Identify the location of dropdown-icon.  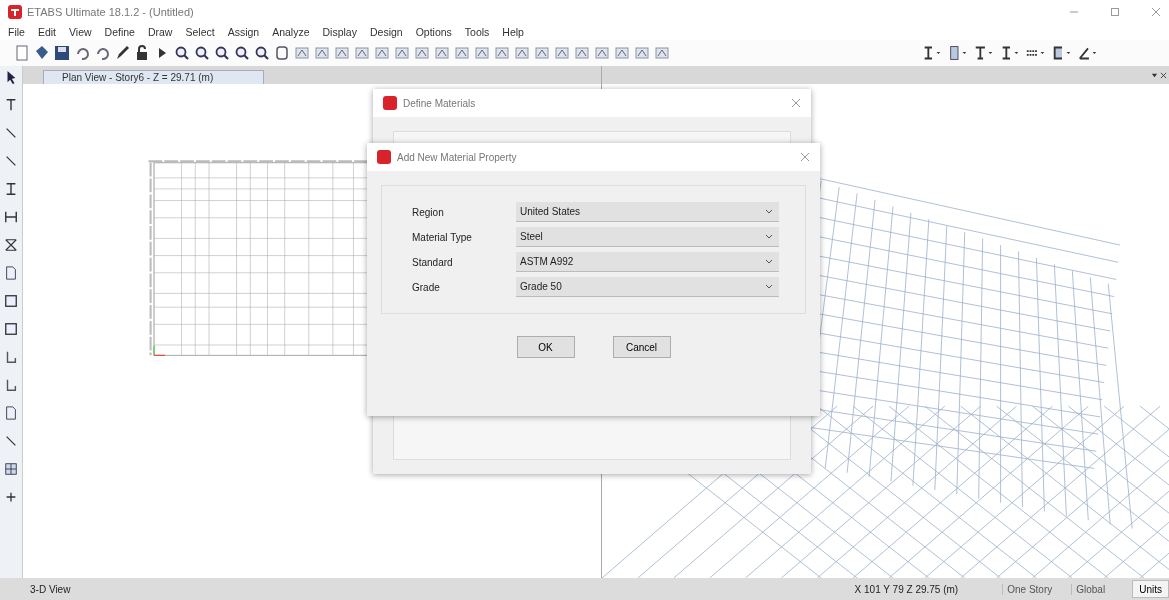
(1154, 75).